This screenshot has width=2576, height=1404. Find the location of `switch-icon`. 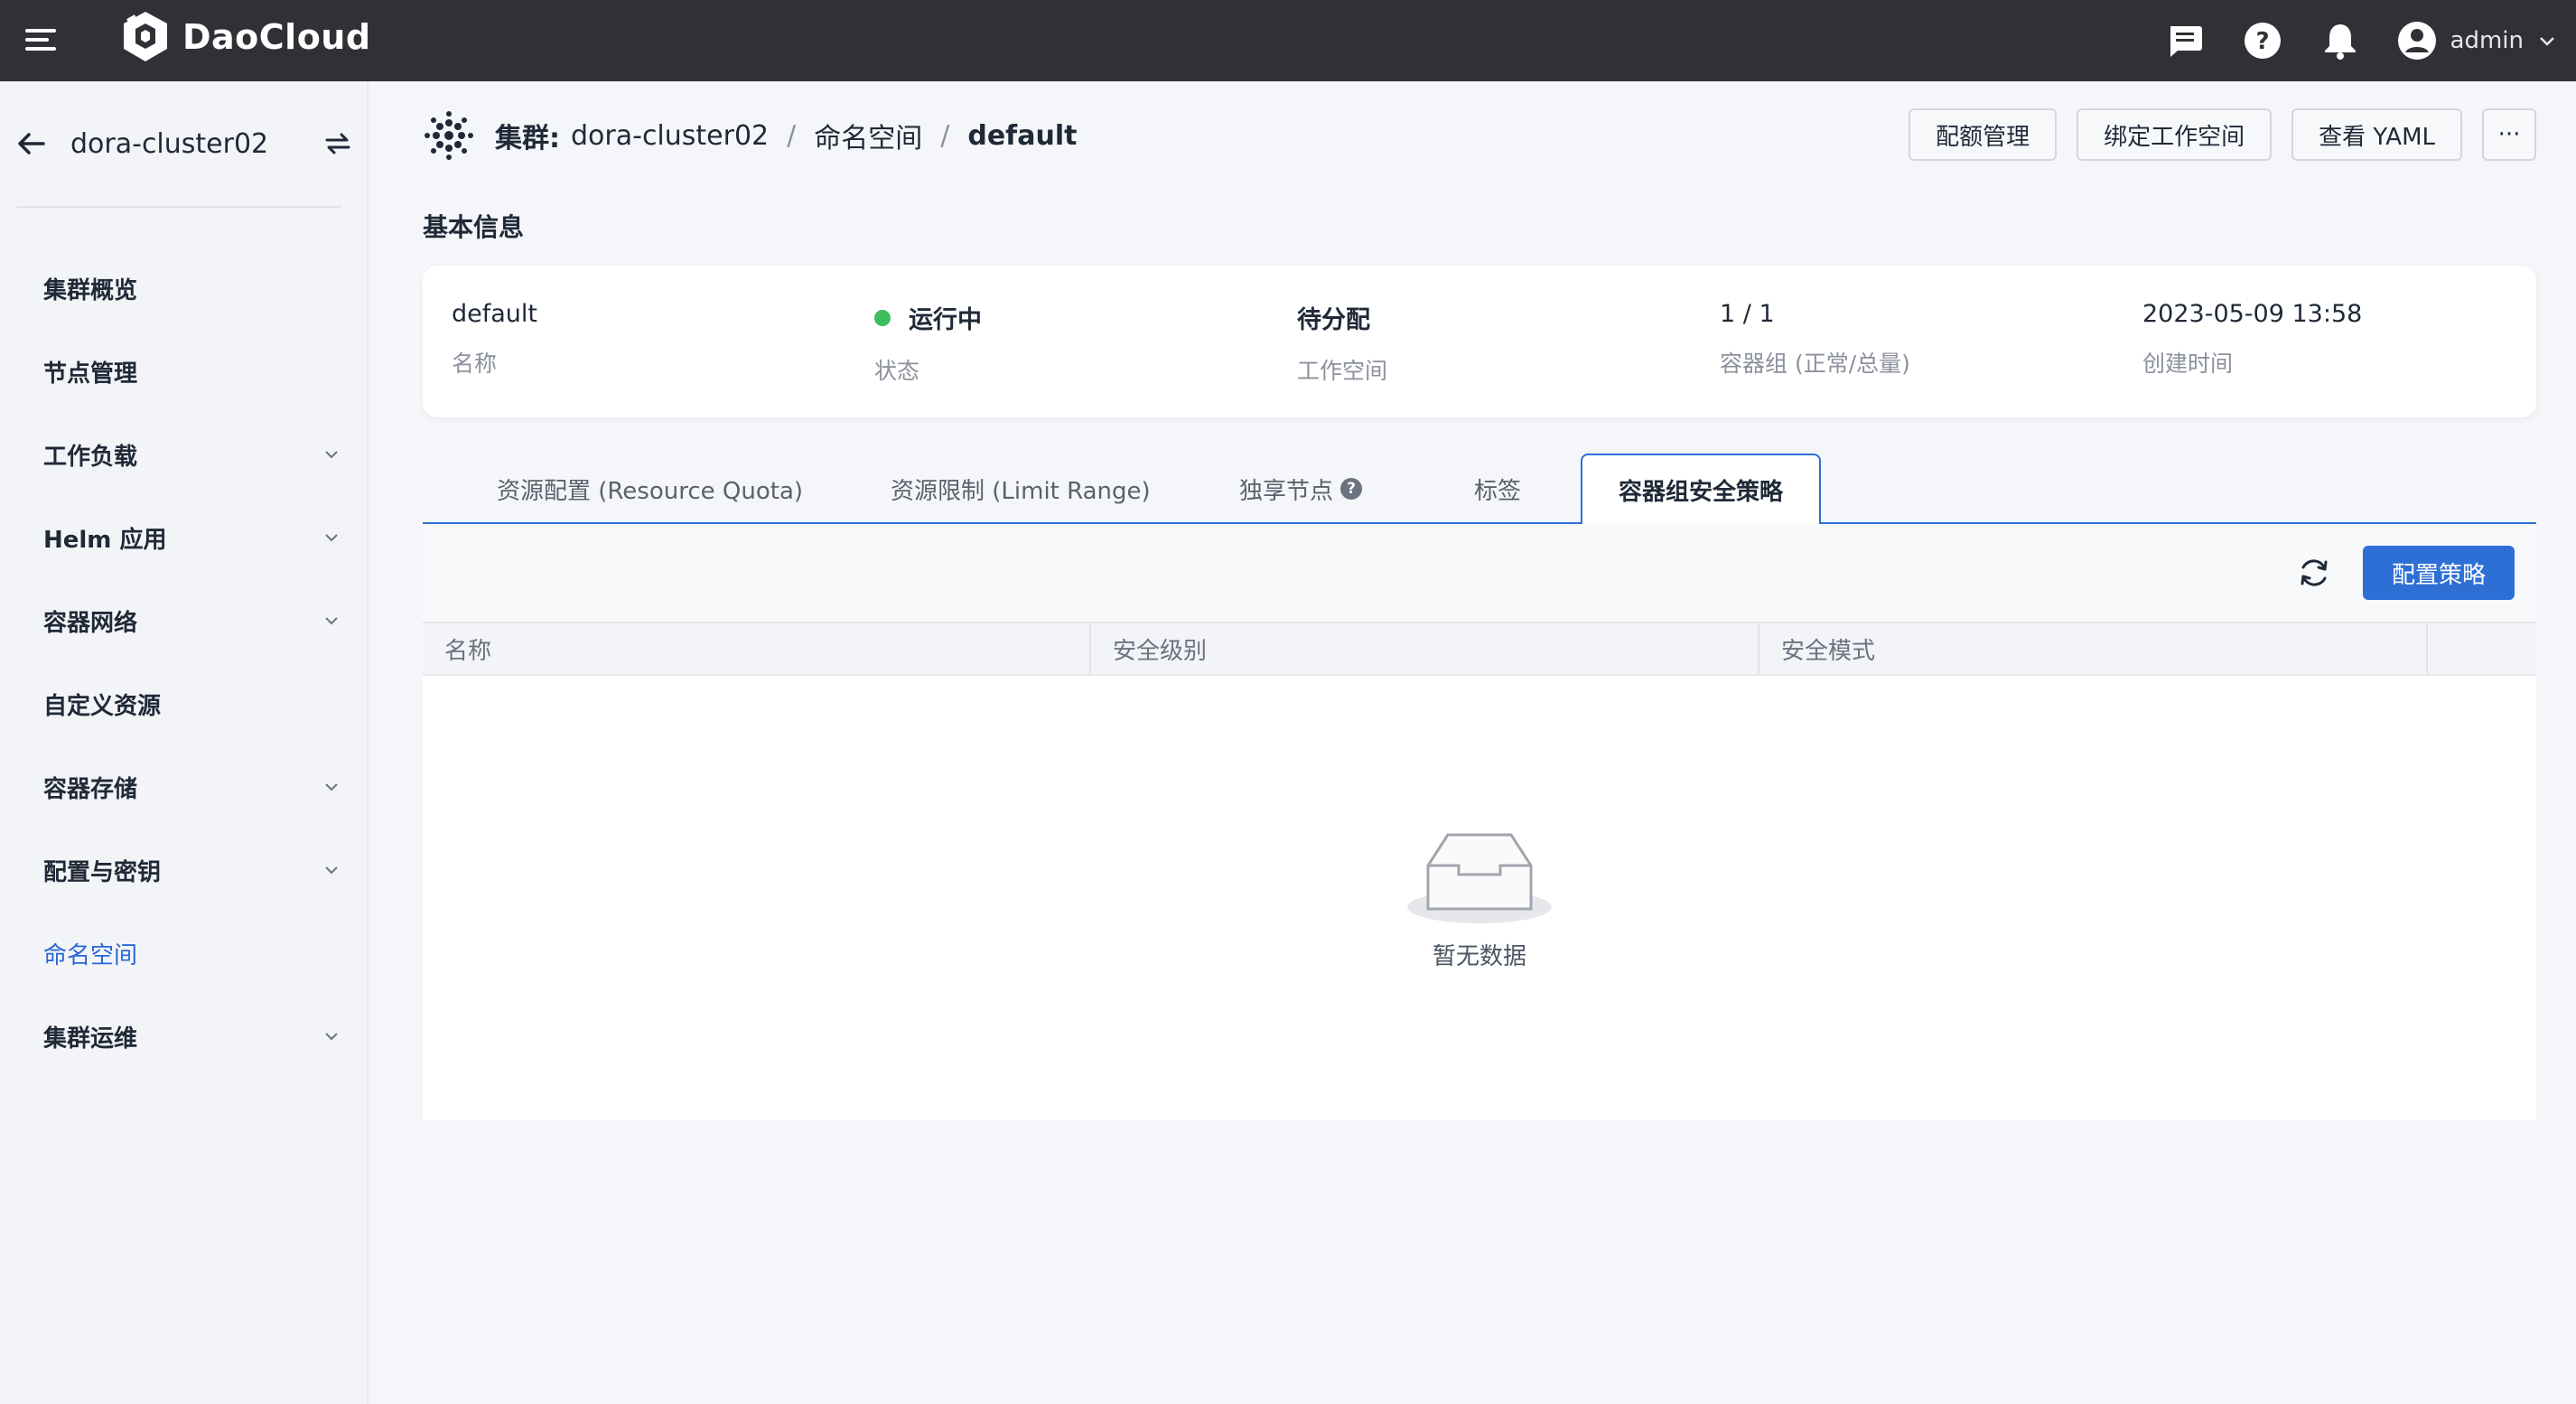

switch-icon is located at coordinates (338, 143).